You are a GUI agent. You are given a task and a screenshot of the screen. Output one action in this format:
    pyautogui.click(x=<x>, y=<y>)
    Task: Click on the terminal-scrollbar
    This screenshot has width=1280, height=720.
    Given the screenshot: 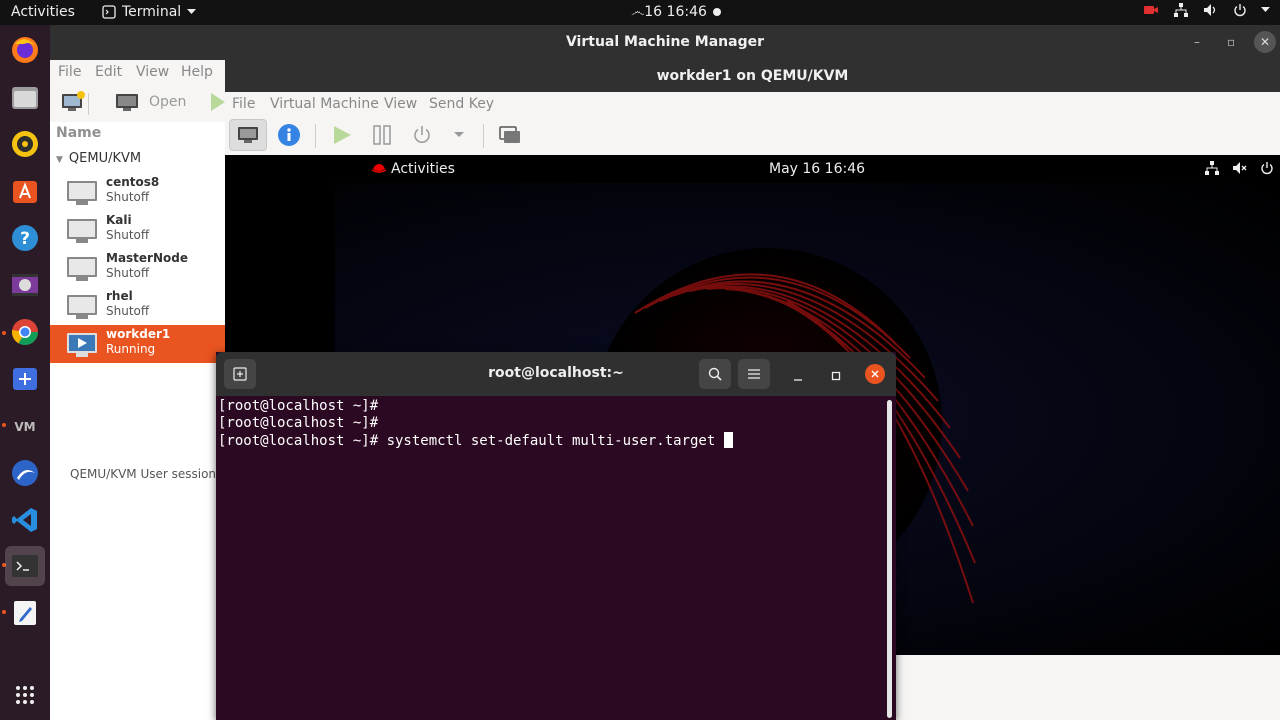 What is the action you would take?
    pyautogui.click(x=889, y=559)
    